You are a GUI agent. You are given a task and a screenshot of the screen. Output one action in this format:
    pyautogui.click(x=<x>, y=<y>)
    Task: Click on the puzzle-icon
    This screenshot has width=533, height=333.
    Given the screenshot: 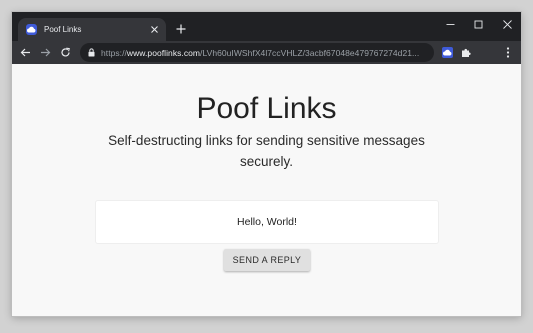 What is the action you would take?
    pyautogui.click(x=466, y=52)
    